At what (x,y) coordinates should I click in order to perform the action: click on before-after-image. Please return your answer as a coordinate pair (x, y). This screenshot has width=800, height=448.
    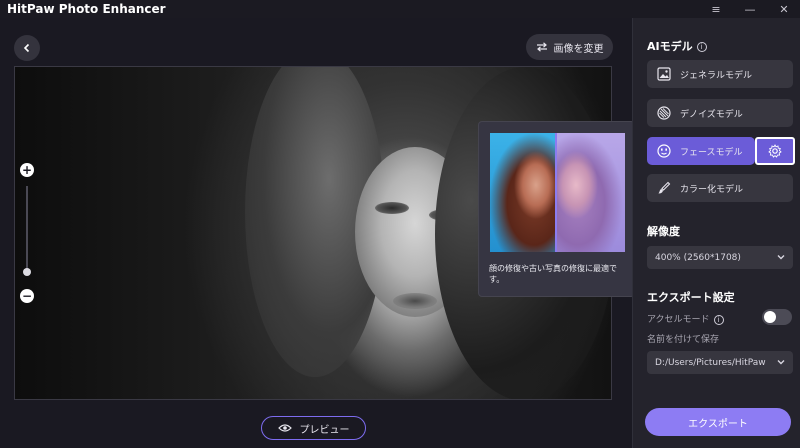
    Looking at the image, I should click on (557, 192).